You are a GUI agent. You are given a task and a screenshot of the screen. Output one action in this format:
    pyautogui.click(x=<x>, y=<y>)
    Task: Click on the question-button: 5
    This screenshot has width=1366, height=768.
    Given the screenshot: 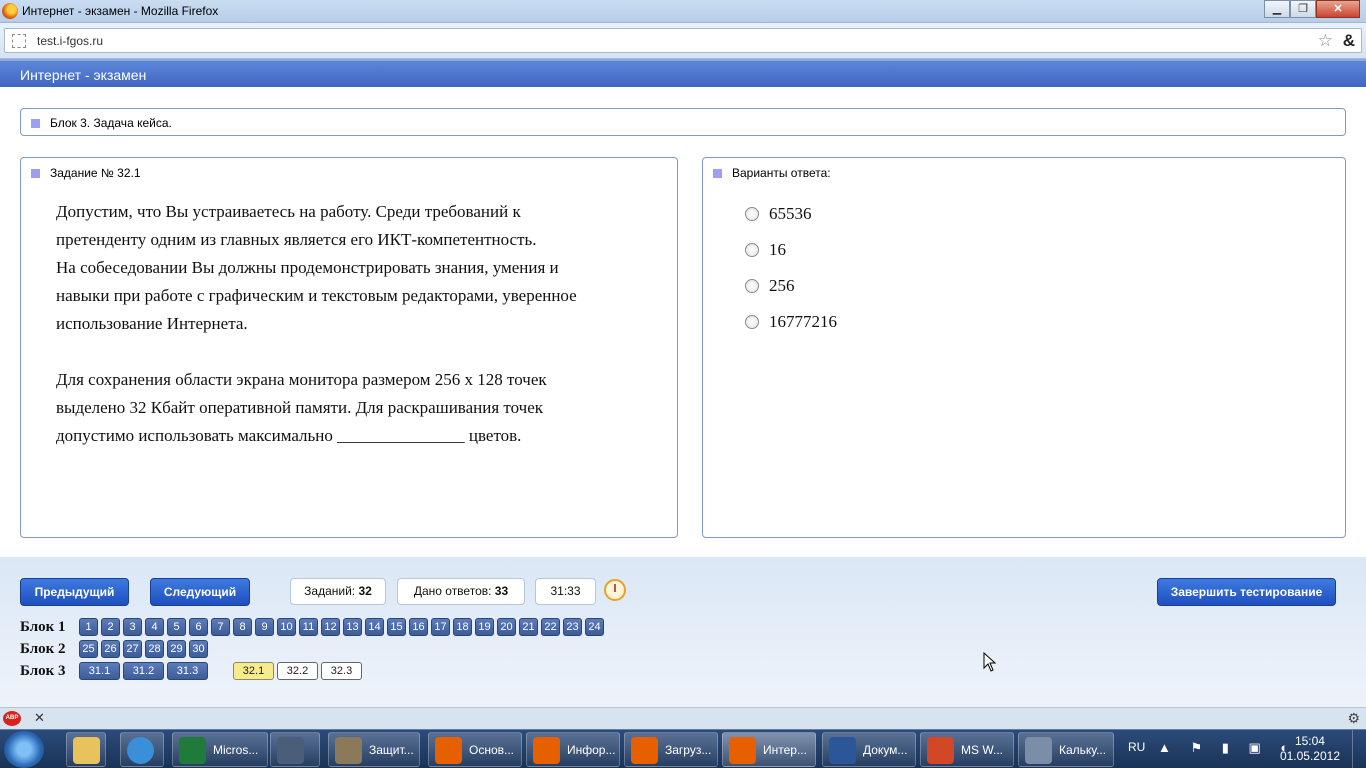 What is the action you would take?
    pyautogui.click(x=176, y=627)
    